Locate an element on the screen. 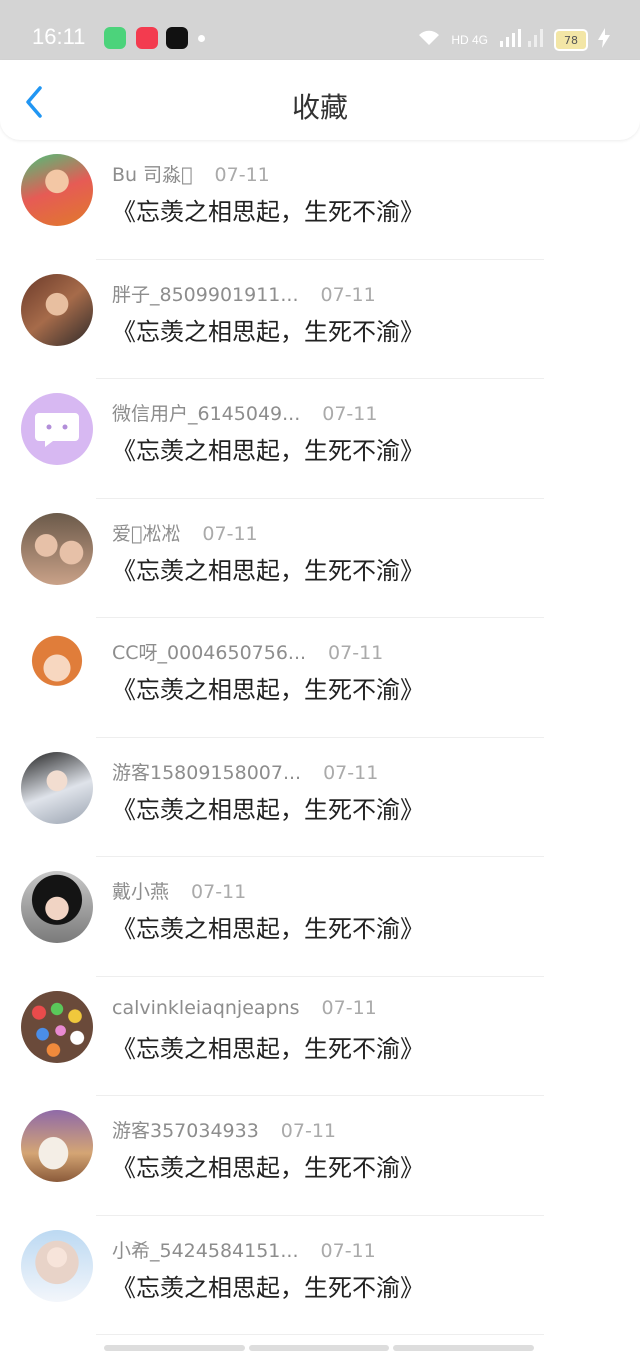 The height and width of the screenshot is (1351, 640). signal-icon is located at coordinates (521, 40).